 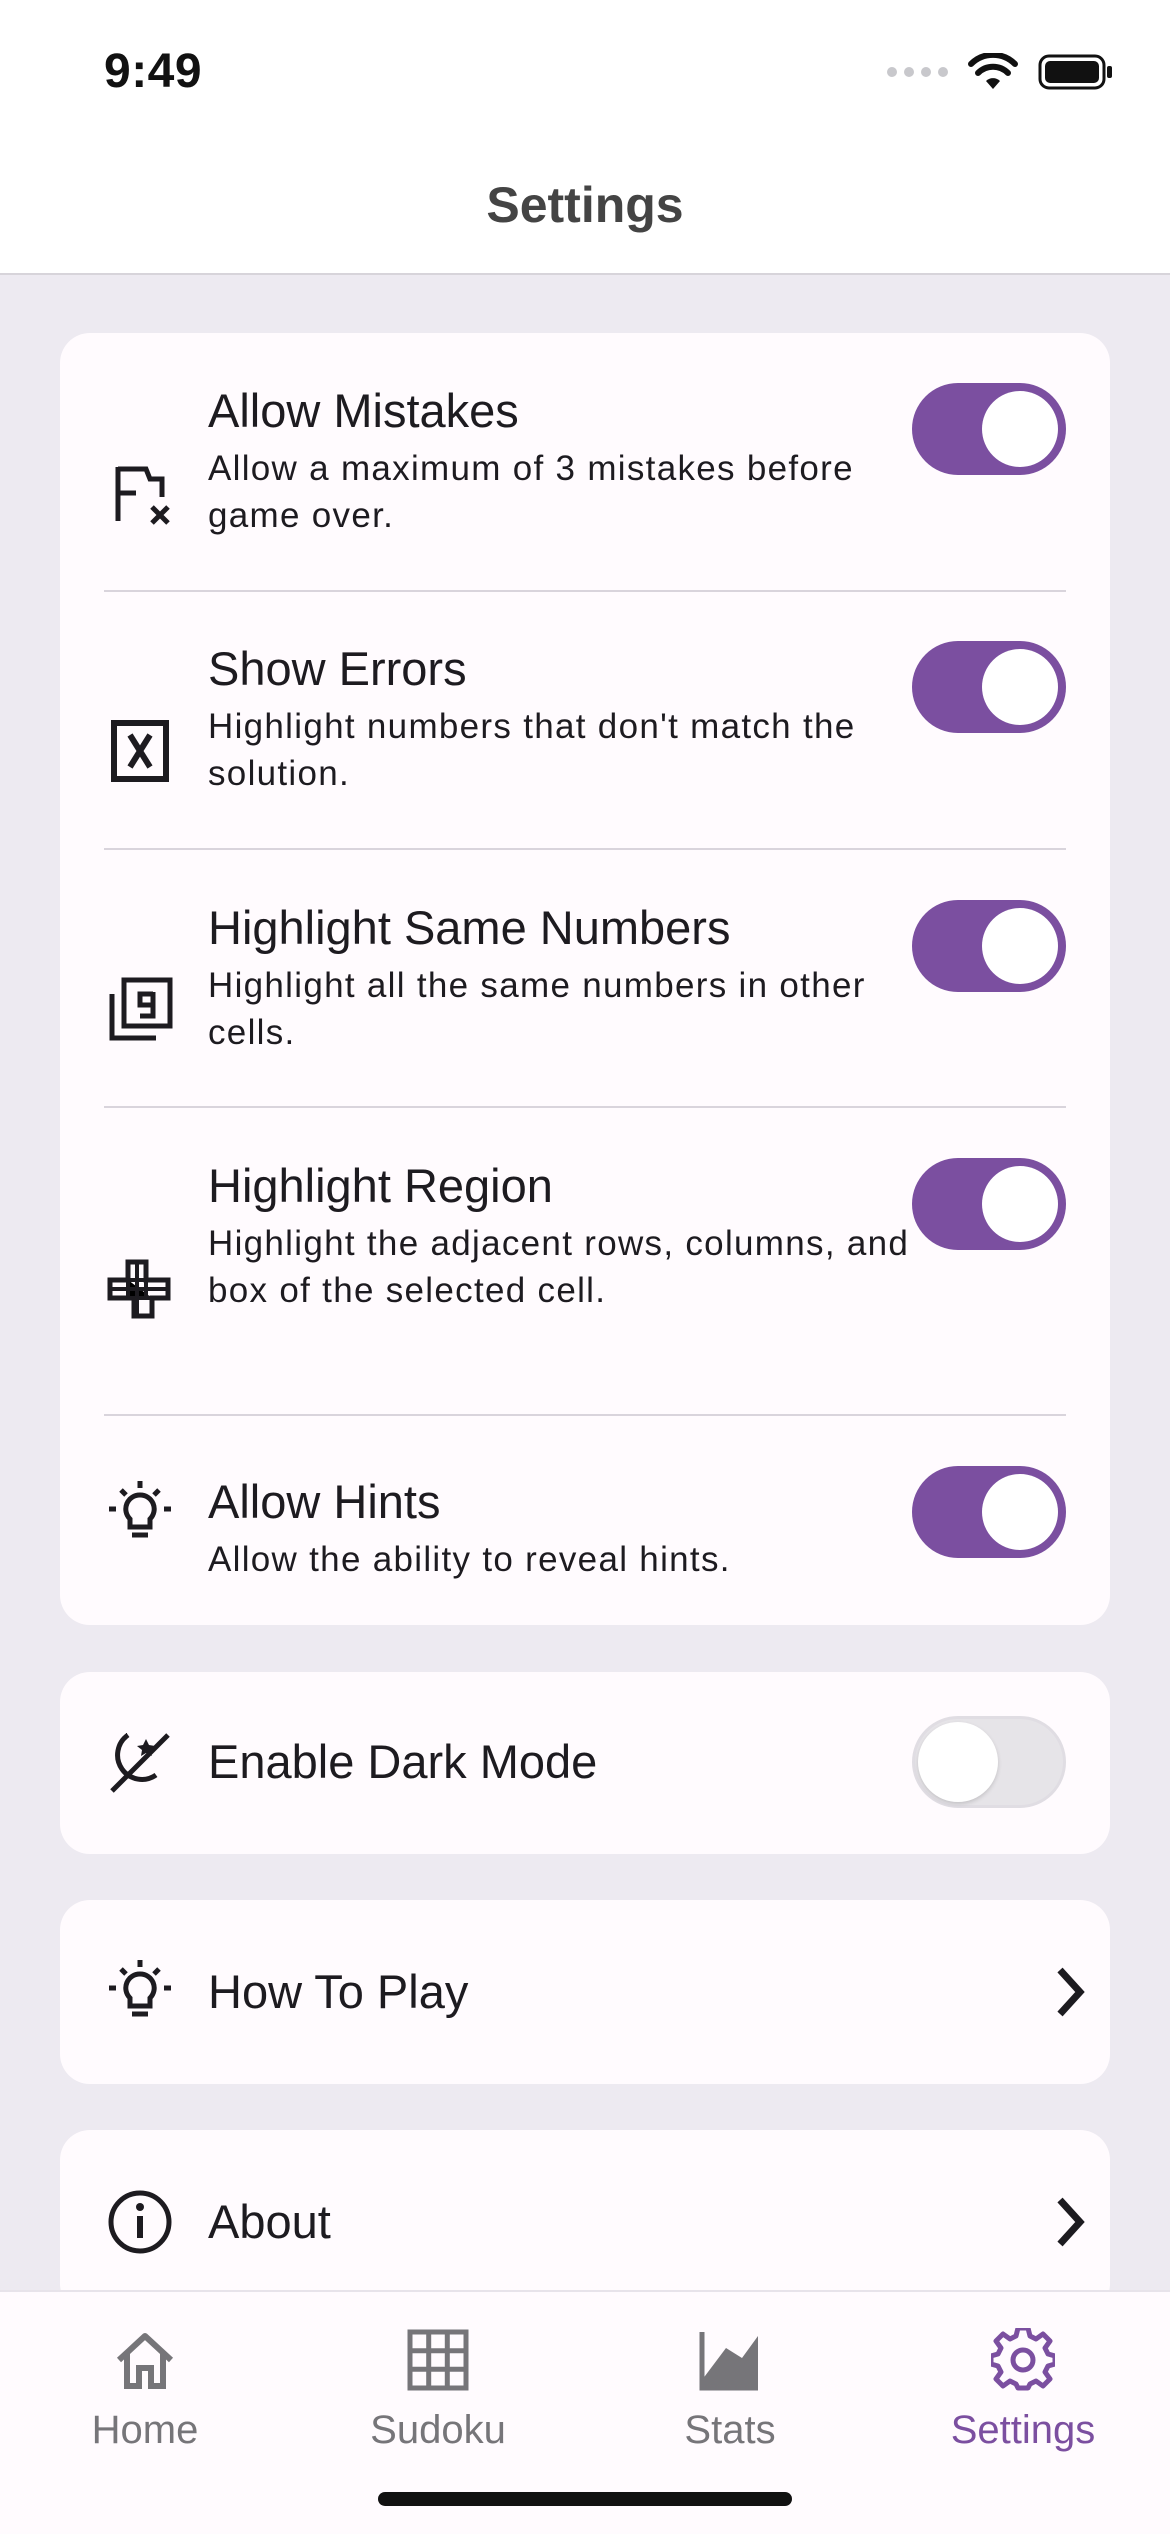 What do you see at coordinates (337, 668) in the screenshot?
I see `setting-label: Show Errors` at bounding box center [337, 668].